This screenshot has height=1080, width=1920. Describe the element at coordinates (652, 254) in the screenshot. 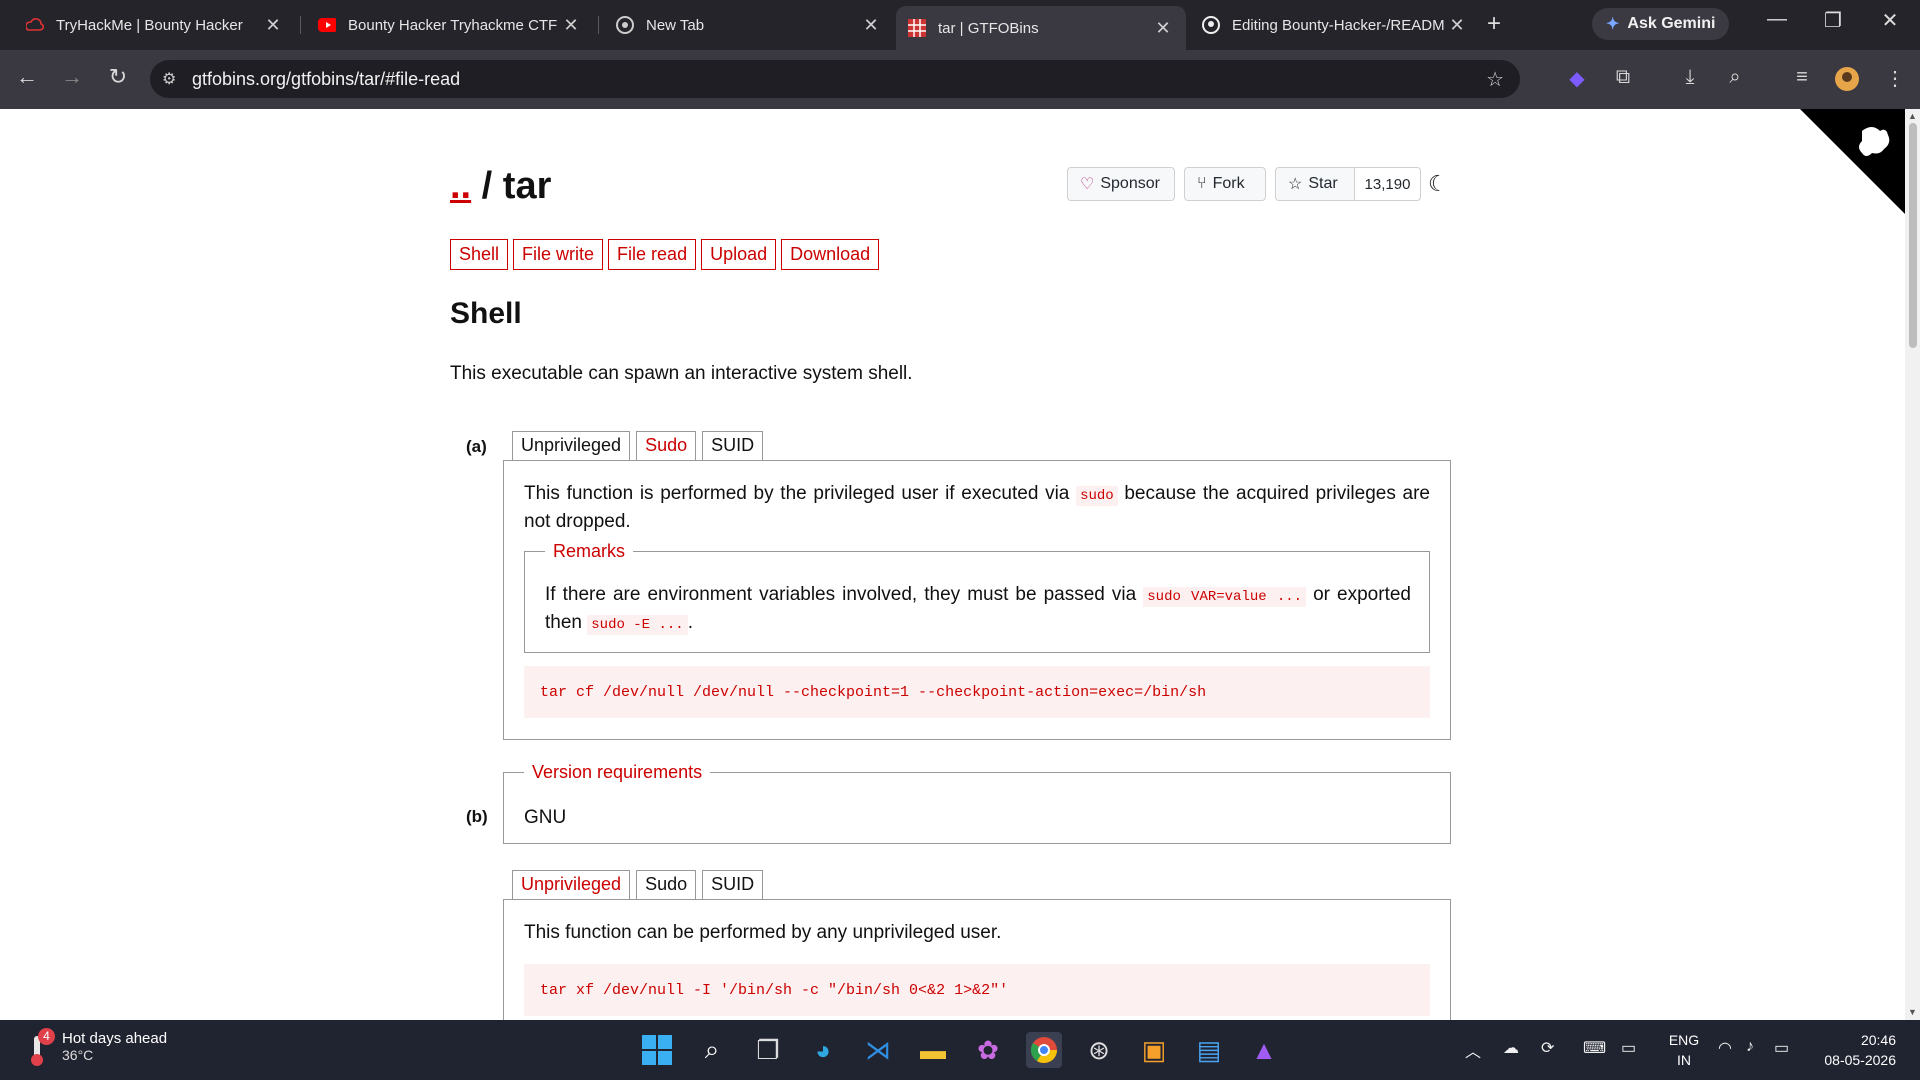

I see `nav-file-read: File read` at that location.